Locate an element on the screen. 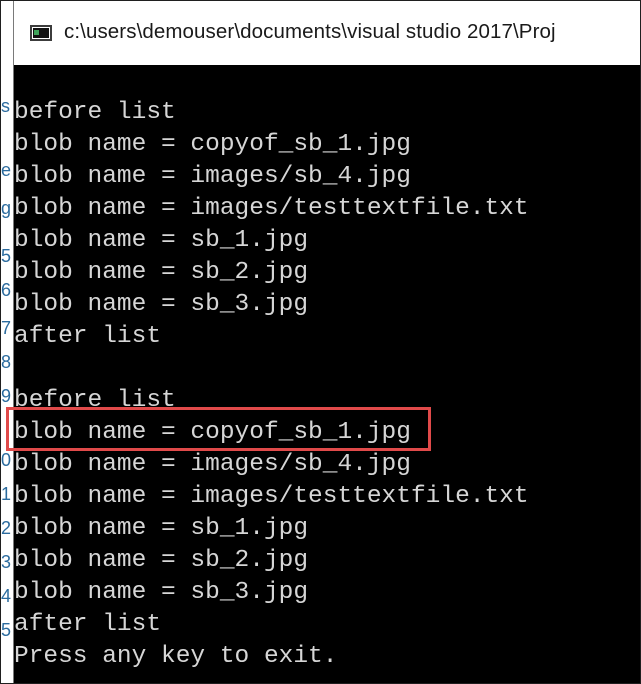 The height and width of the screenshot is (684, 641). editor-glyph: 0 is located at coordinates (6, 460).